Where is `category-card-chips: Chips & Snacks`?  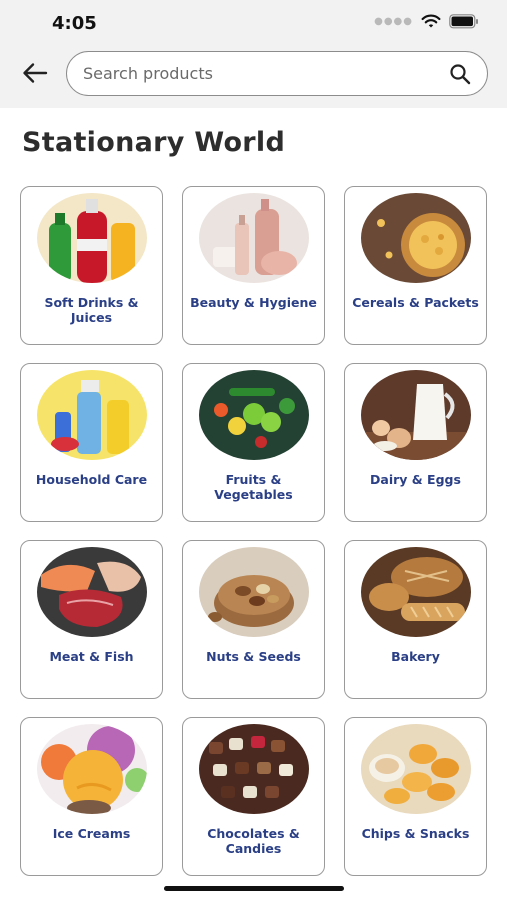
category-card-chips: Chips & Snacks is located at coordinates (415, 796).